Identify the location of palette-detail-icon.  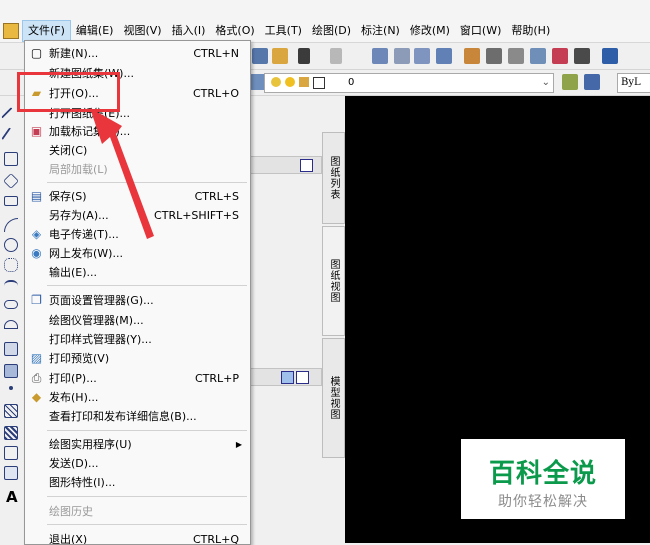
(287, 377).